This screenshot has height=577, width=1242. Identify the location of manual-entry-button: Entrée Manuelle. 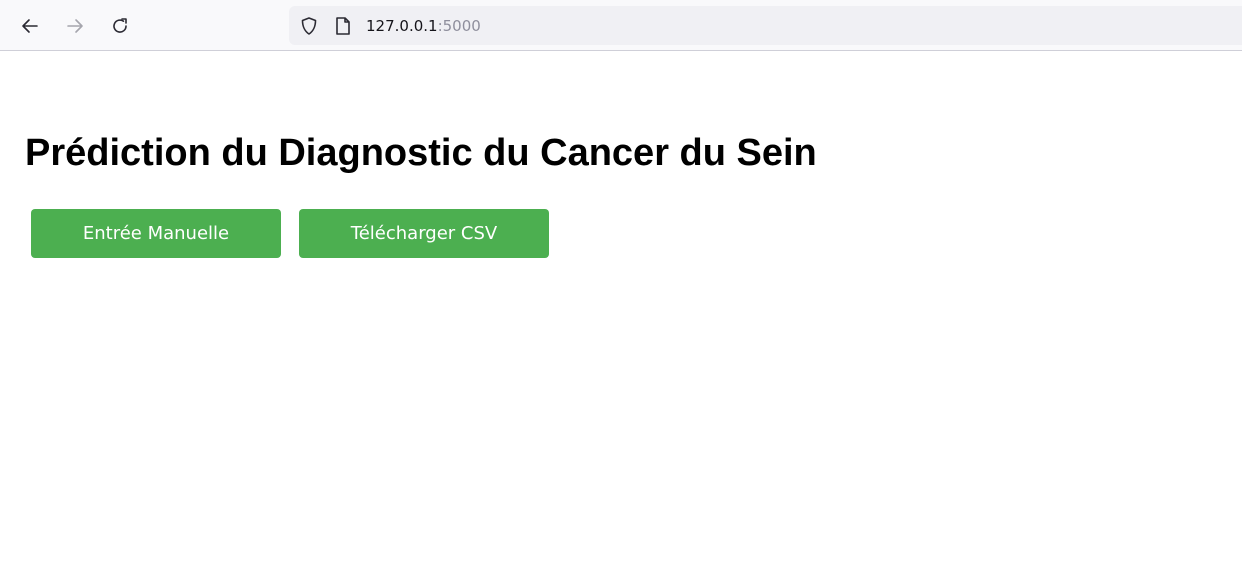
(156, 233).